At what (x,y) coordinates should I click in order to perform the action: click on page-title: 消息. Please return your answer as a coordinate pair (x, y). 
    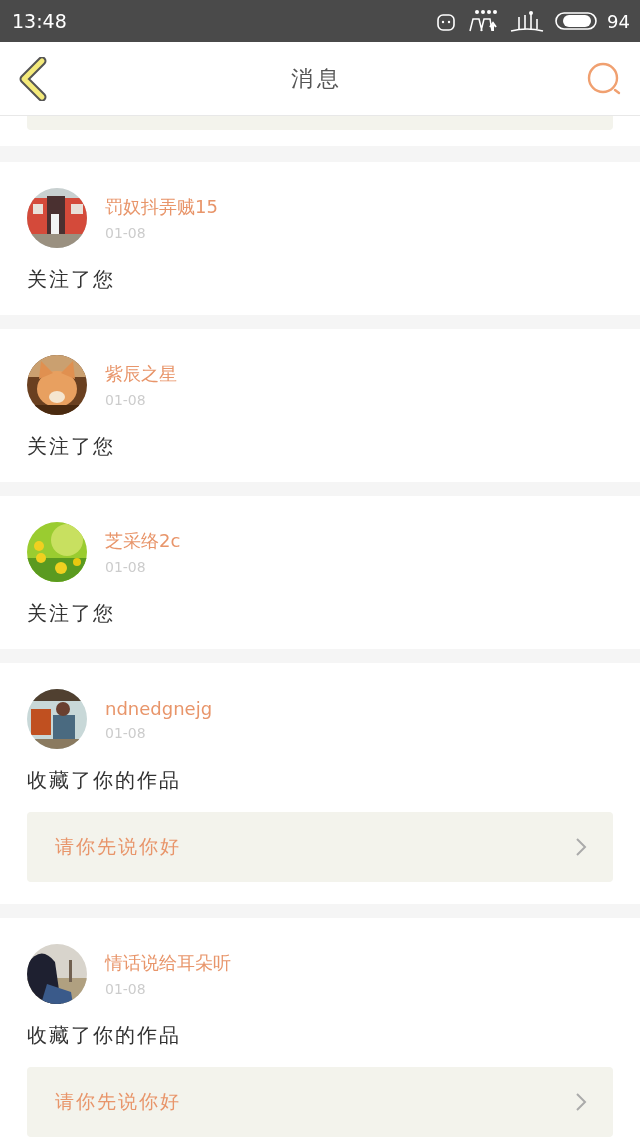
    Looking at the image, I should click on (317, 78).